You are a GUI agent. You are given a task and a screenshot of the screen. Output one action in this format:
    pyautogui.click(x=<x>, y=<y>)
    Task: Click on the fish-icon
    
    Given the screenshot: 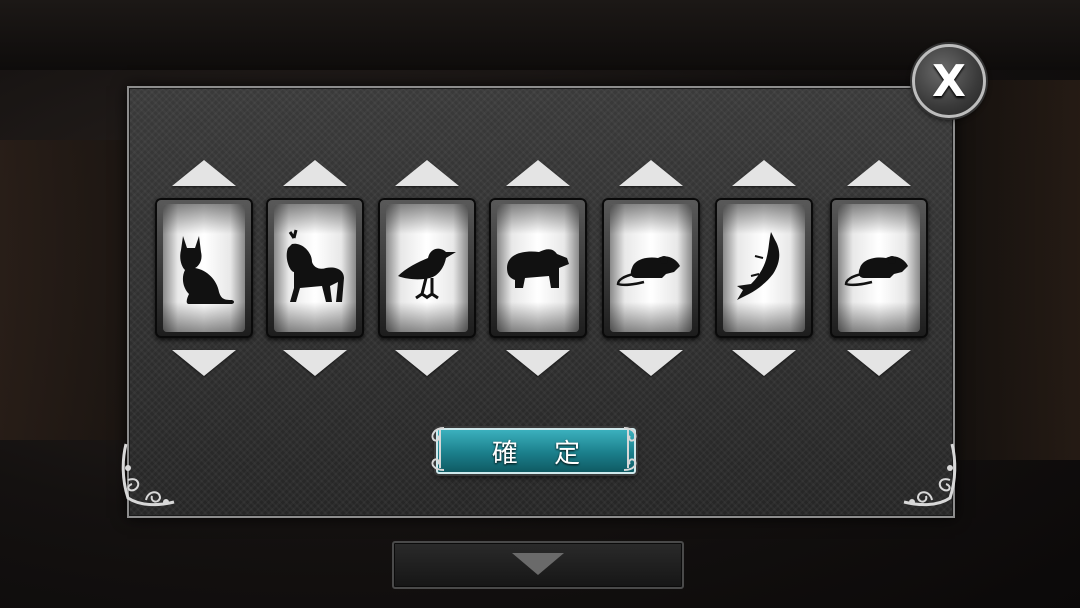 What is the action you would take?
    pyautogui.click(x=764, y=268)
    